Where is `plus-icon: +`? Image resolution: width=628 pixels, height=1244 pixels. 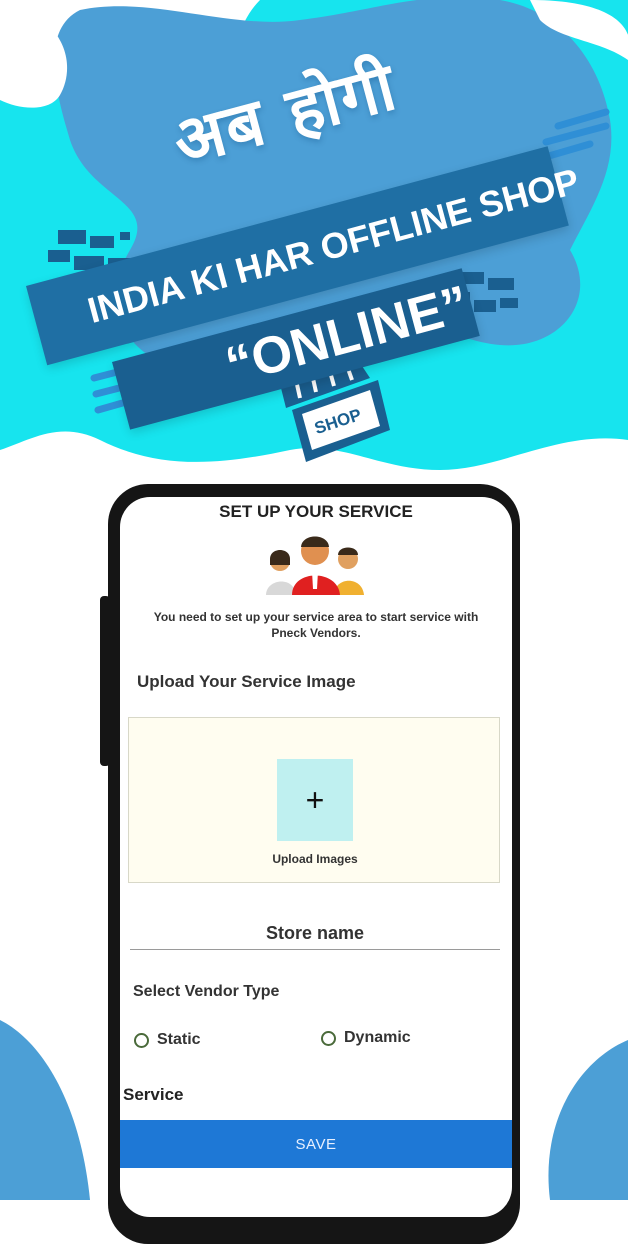 plus-icon: + is located at coordinates (315, 799).